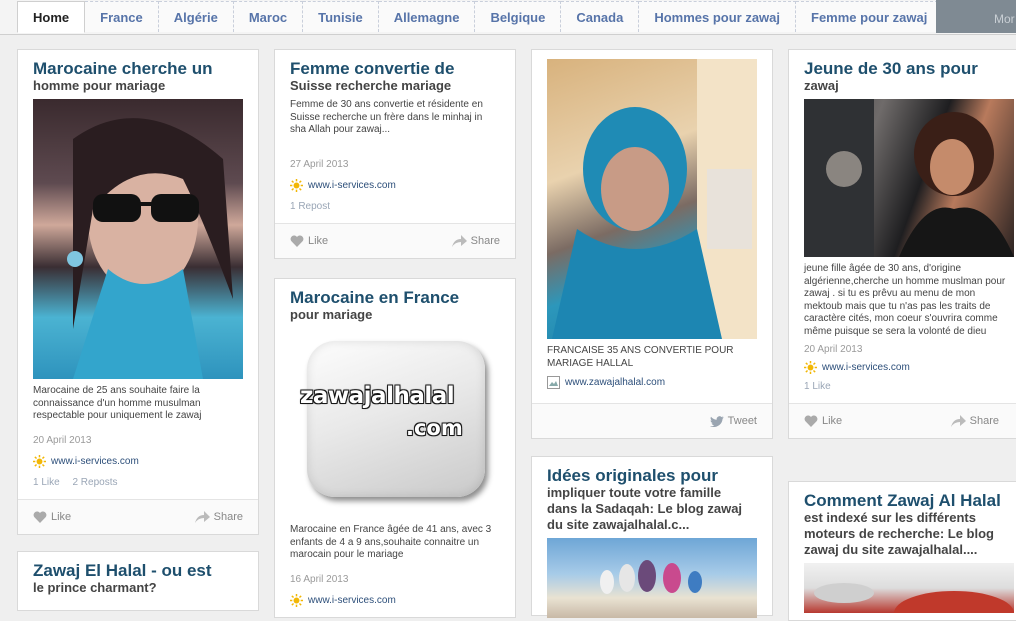 The height and width of the screenshot is (621, 1016). I want to click on image-thumbnail-icon, so click(553, 382).